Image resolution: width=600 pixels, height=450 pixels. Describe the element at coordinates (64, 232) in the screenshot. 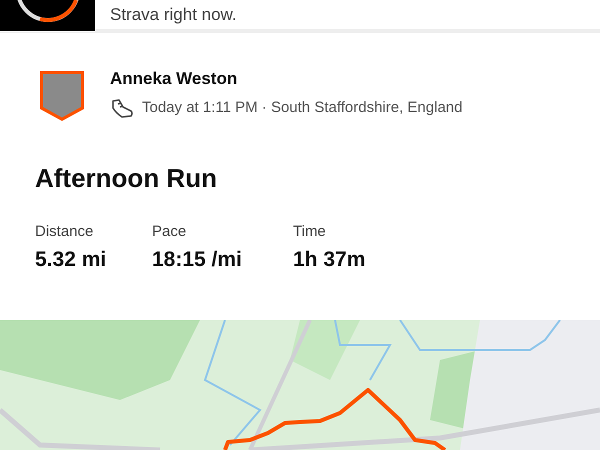

I see `stat-label: Distance` at that location.